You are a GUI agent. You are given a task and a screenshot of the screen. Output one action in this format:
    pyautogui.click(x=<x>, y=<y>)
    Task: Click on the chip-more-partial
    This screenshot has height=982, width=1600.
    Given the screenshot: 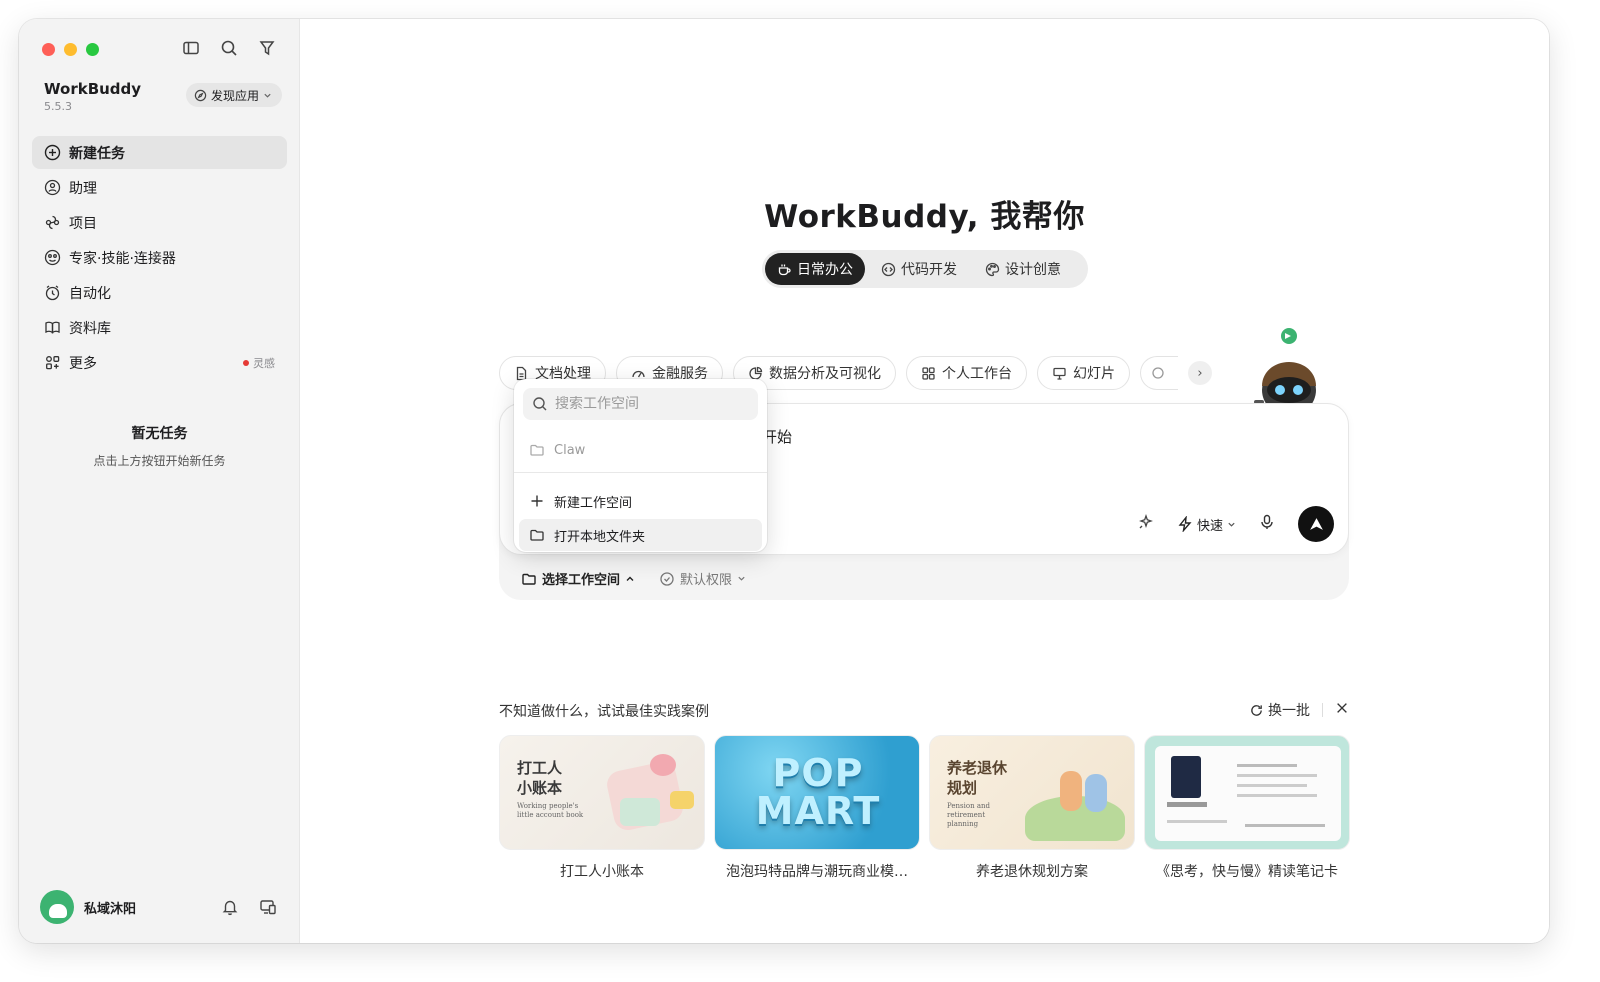 What is the action you would take?
    pyautogui.click(x=1159, y=373)
    